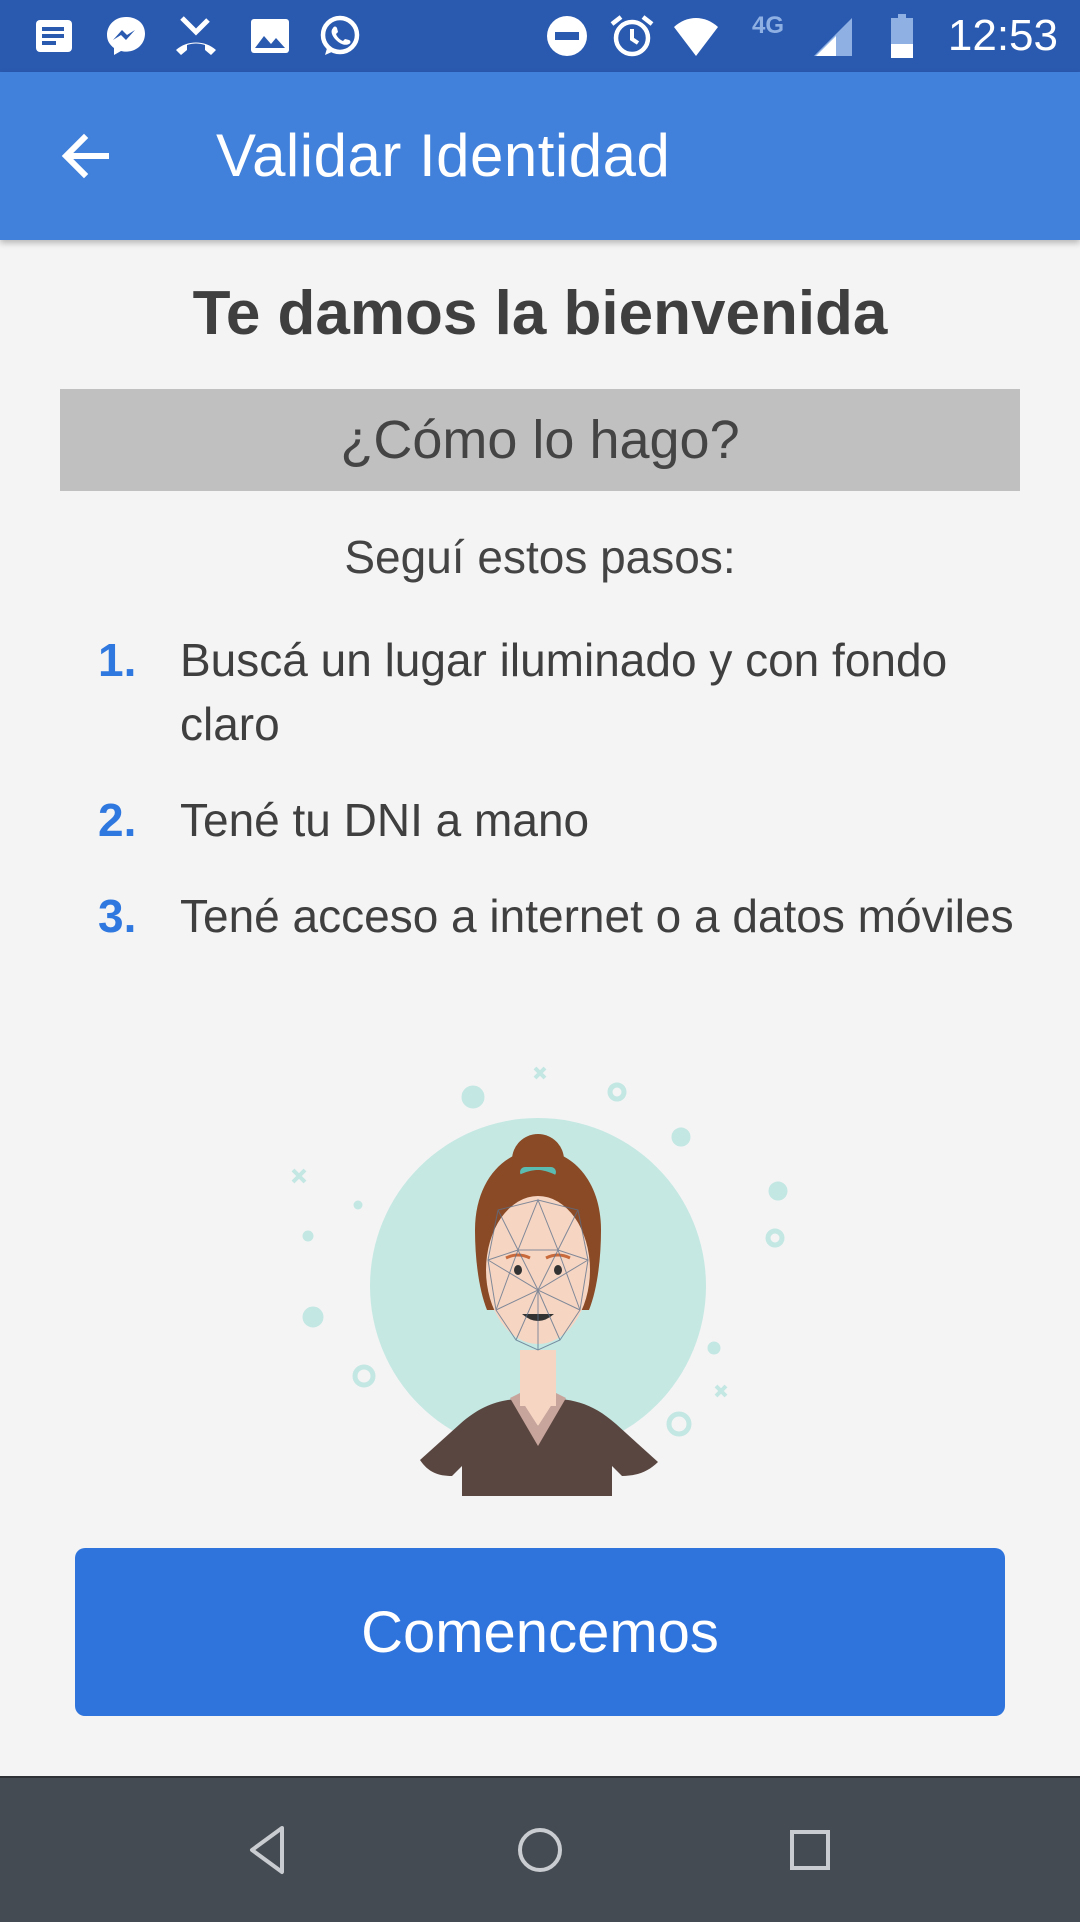 The image size is (1080, 1922). What do you see at coordinates (540, 313) in the screenshot?
I see `welcome-heading: Te damos la bienvenida` at bounding box center [540, 313].